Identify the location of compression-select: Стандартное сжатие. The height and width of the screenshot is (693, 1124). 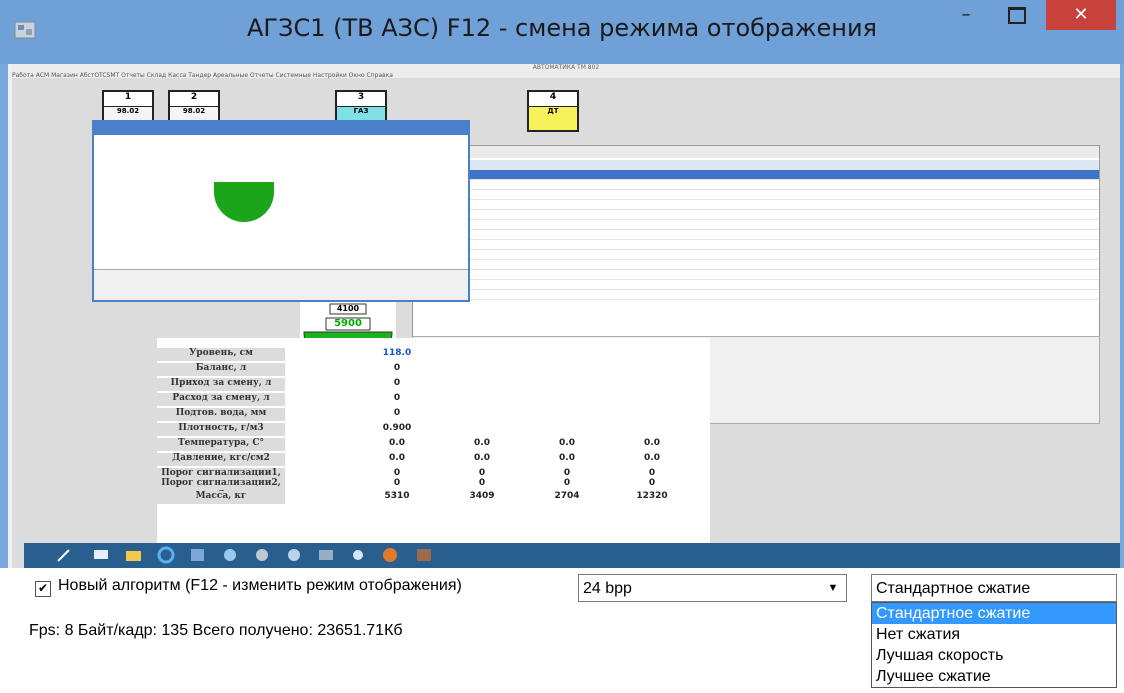
(994, 588).